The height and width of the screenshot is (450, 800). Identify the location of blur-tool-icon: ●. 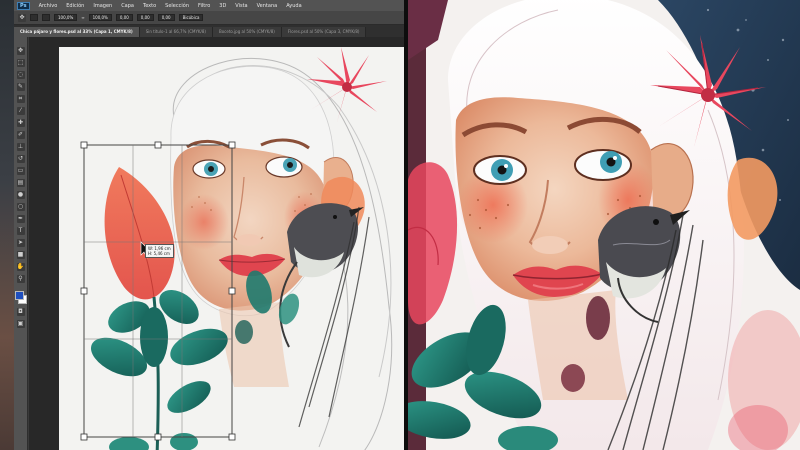
(20, 195).